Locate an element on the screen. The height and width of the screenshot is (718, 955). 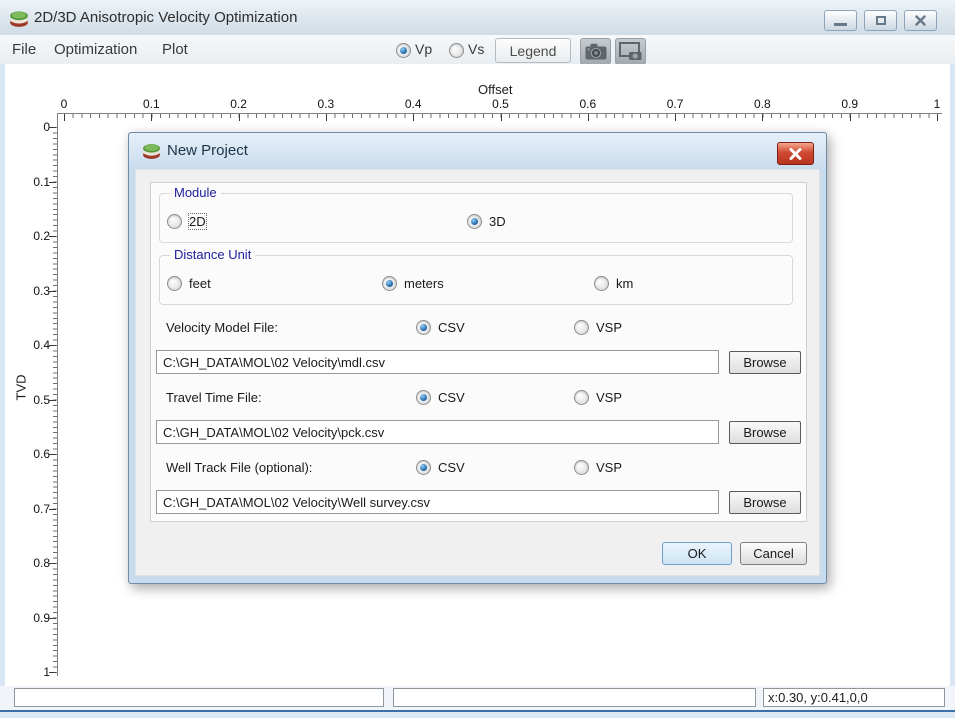
distance-feet-radio is located at coordinates (174, 283).